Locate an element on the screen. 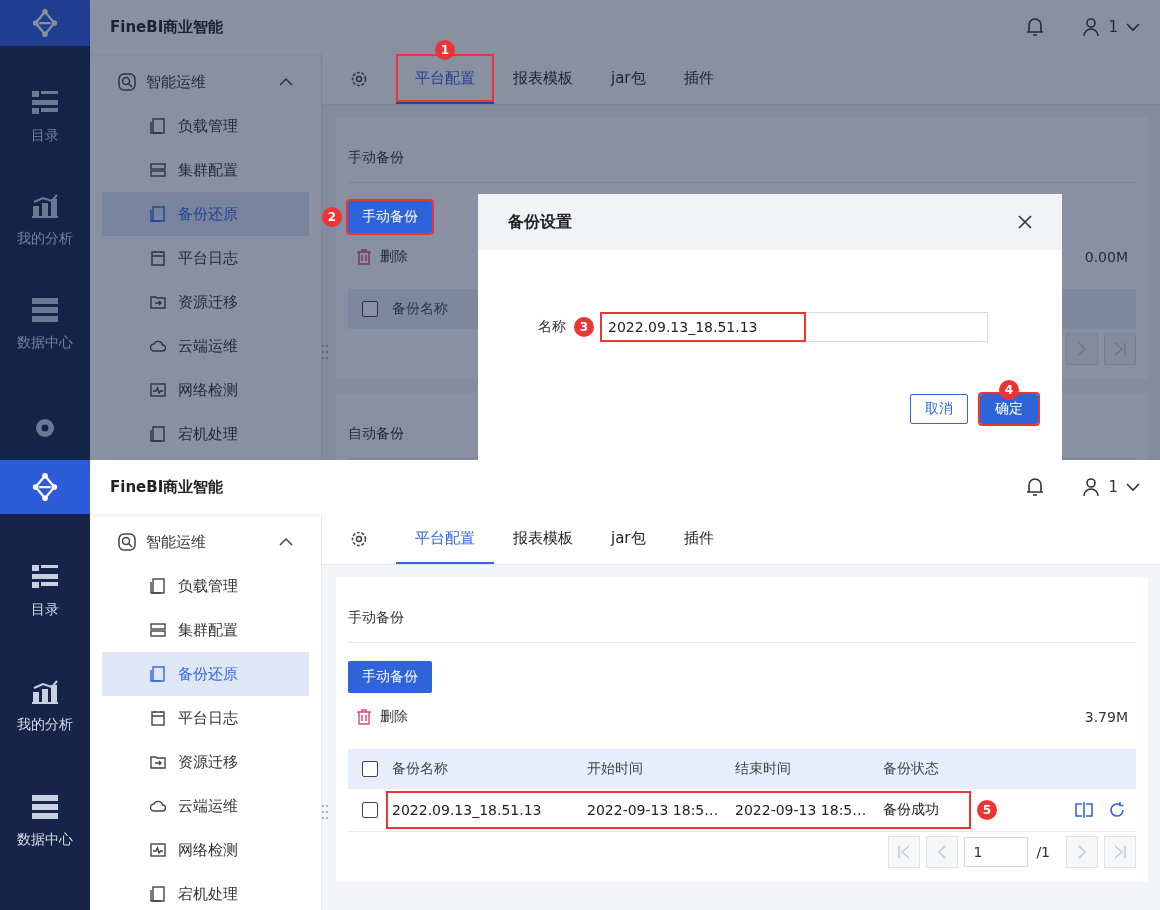 The width and height of the screenshot is (1160, 910). storage-size: 3.79M is located at coordinates (1106, 717).